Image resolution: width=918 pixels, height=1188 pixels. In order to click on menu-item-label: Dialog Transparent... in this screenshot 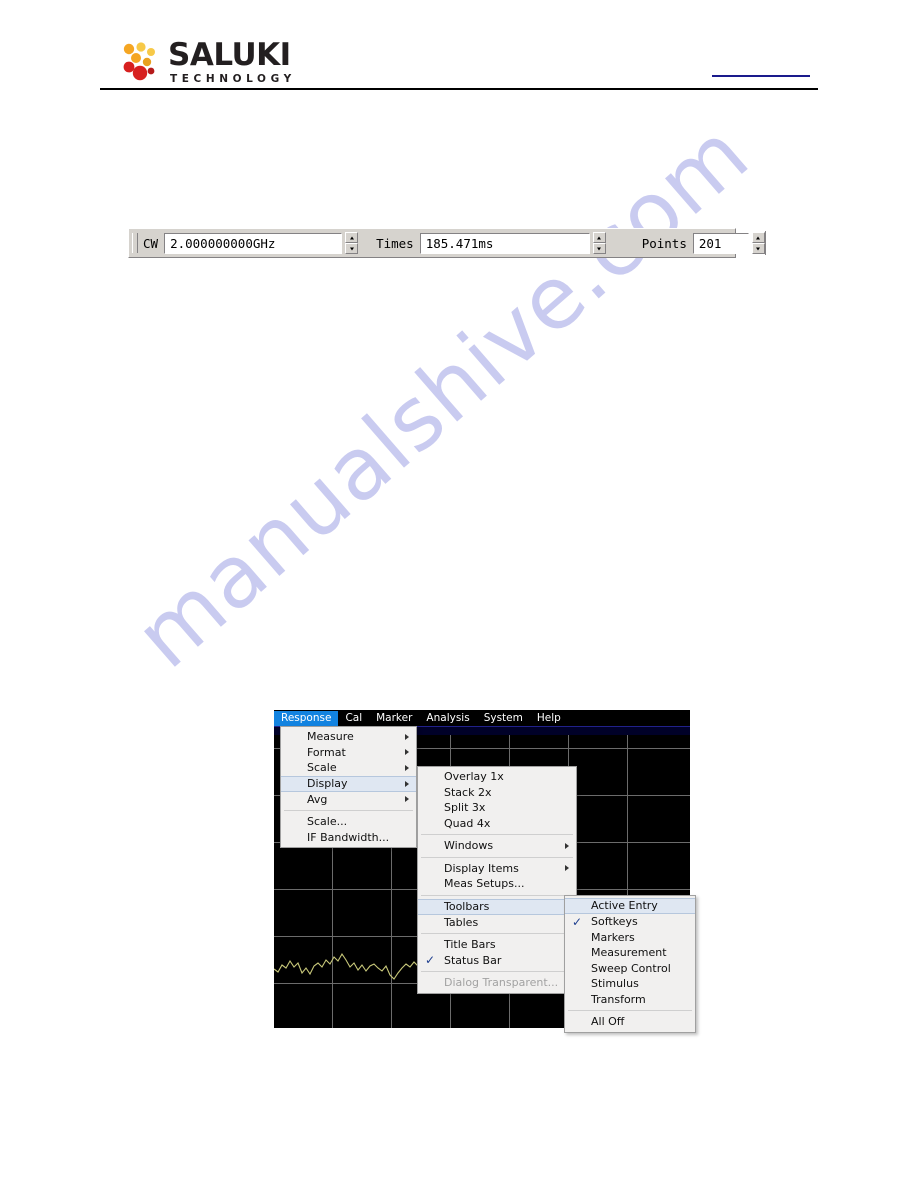, I will do `click(501, 982)`.